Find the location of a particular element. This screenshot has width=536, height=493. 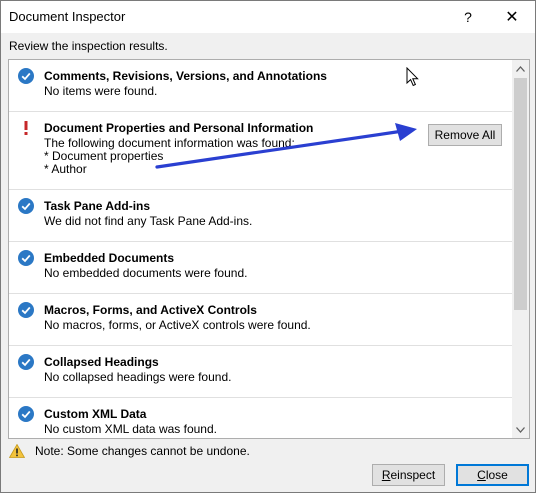

mouse-cursor-icon is located at coordinates (412, 77).